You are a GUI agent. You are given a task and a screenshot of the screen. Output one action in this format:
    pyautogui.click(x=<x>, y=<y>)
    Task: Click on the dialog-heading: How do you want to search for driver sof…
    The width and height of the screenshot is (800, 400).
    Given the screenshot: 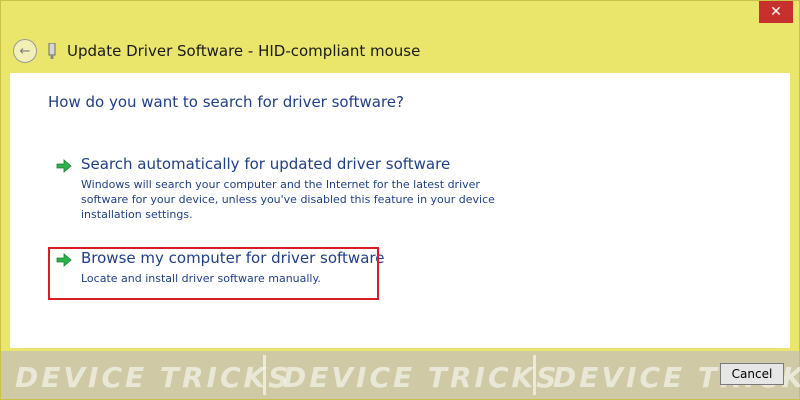 What is the action you would take?
    pyautogui.click(x=226, y=102)
    